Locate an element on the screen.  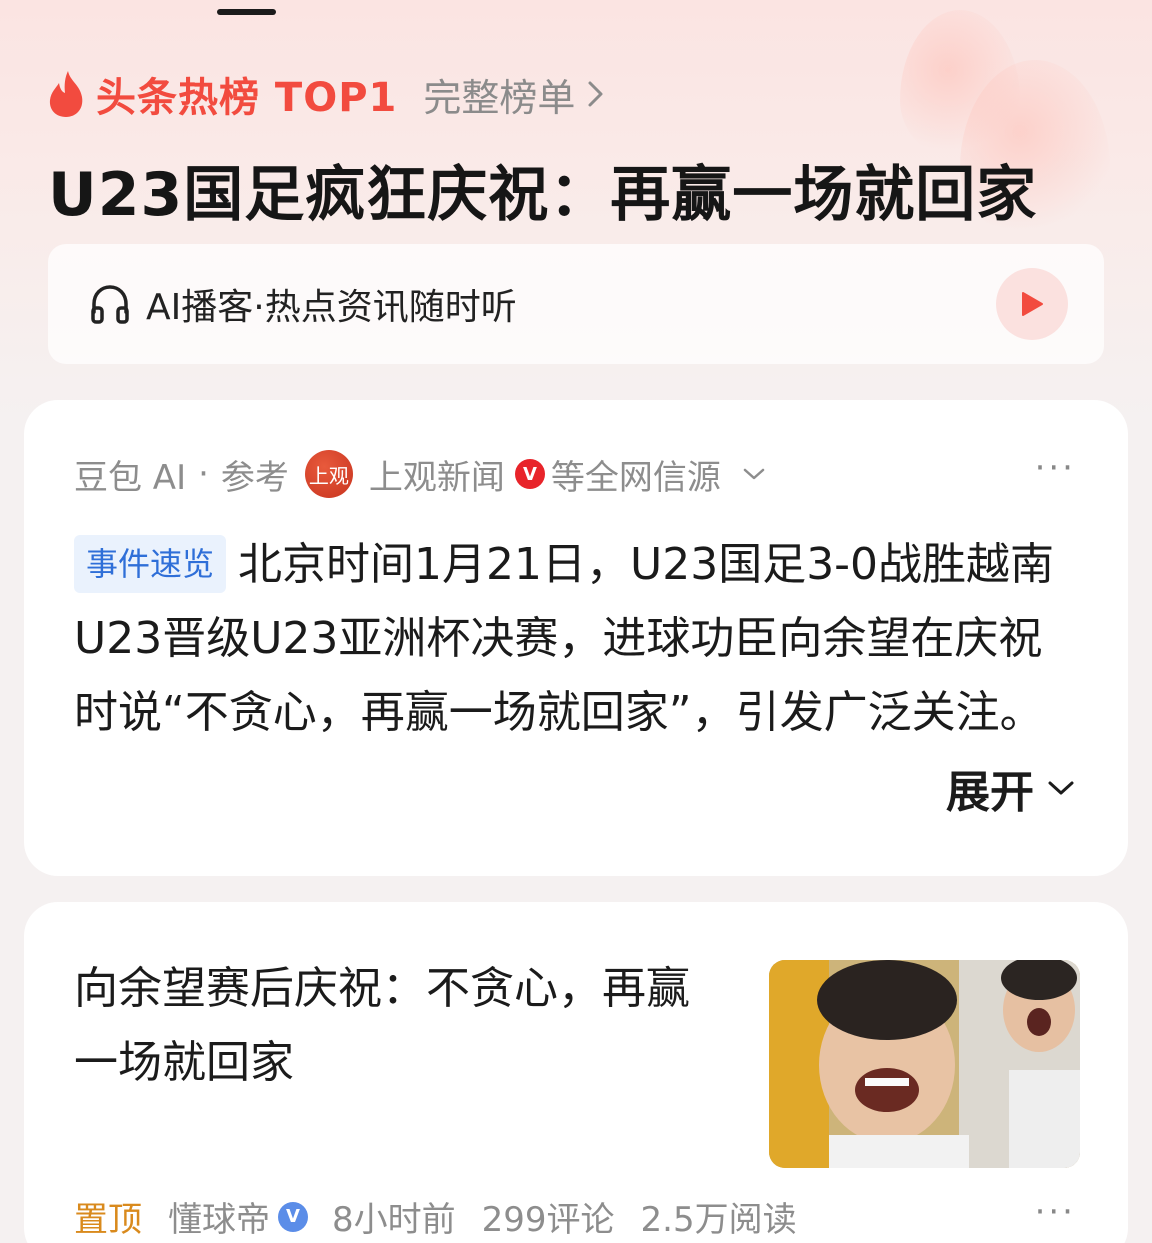
source-ai-label: 豆包 AI is located at coordinates (130, 477).